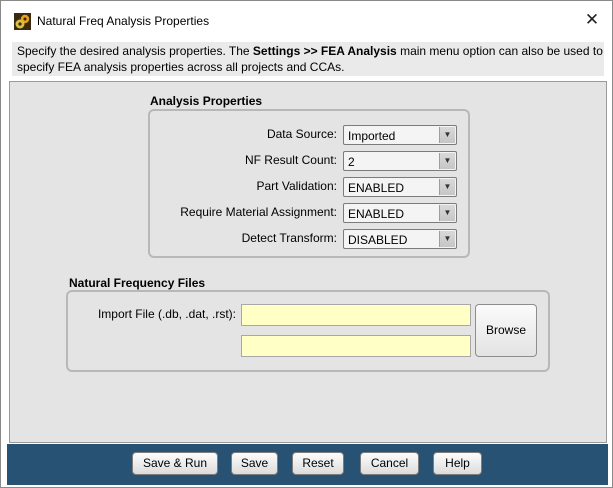  What do you see at coordinates (376, 214) in the screenshot?
I see `require-material-value: ENABLED` at bounding box center [376, 214].